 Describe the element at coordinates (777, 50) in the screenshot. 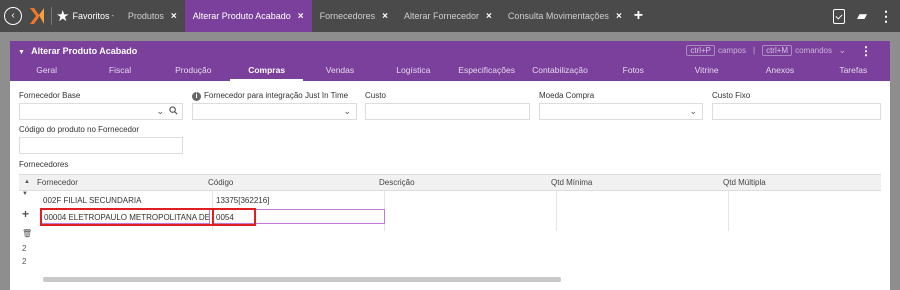

I see `shortcut-key: ctrl+M` at that location.